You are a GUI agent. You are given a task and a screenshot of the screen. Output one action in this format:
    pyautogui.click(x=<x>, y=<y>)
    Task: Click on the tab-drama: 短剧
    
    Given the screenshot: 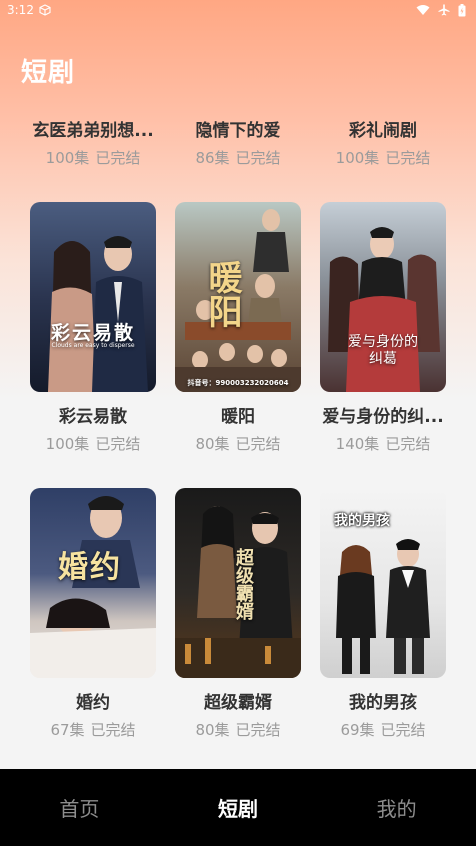 What is the action you would take?
    pyautogui.click(x=238, y=807)
    